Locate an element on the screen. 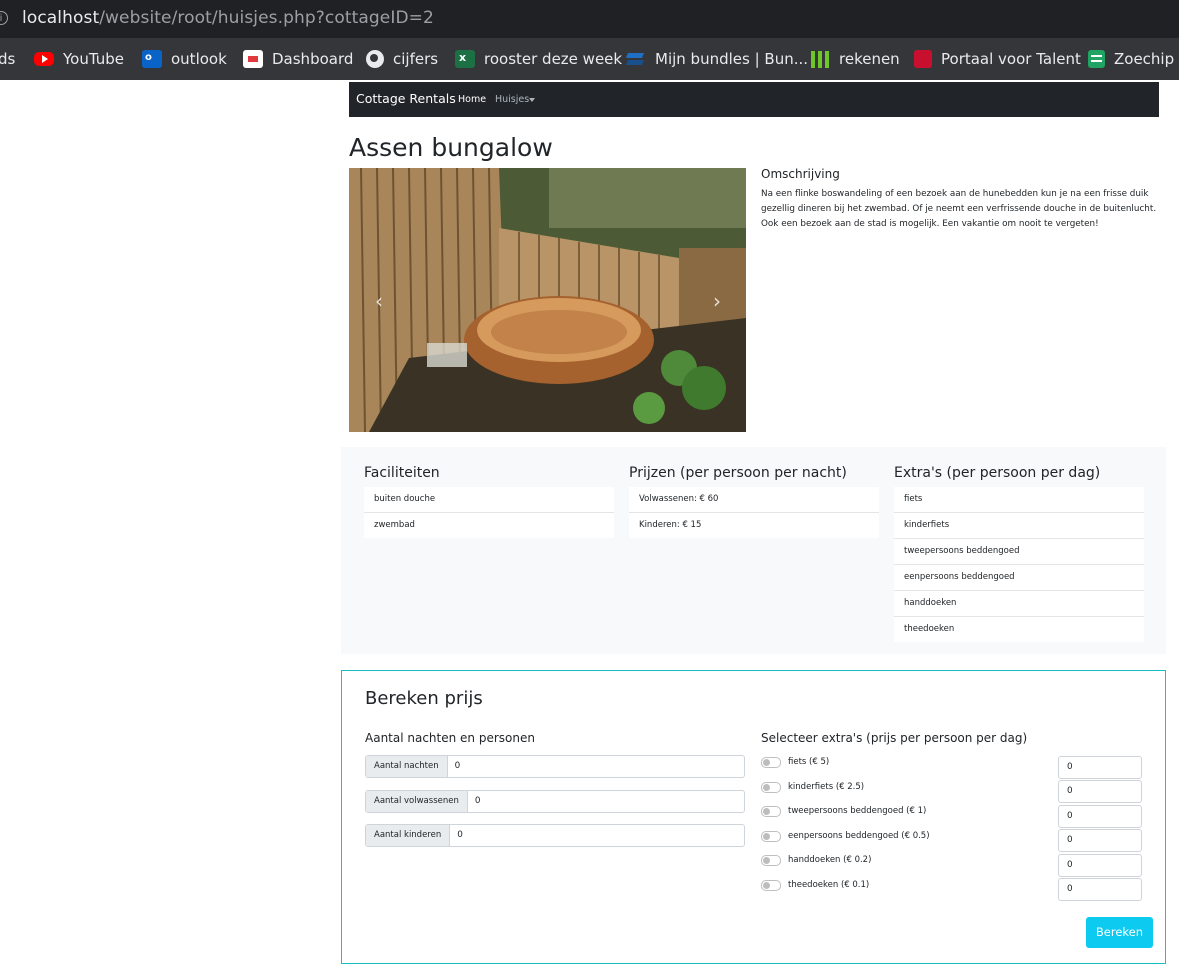 The height and width of the screenshot is (978, 1179). extra-label: eenpersoons beddengoed (€ 0.5) is located at coordinates (859, 836).